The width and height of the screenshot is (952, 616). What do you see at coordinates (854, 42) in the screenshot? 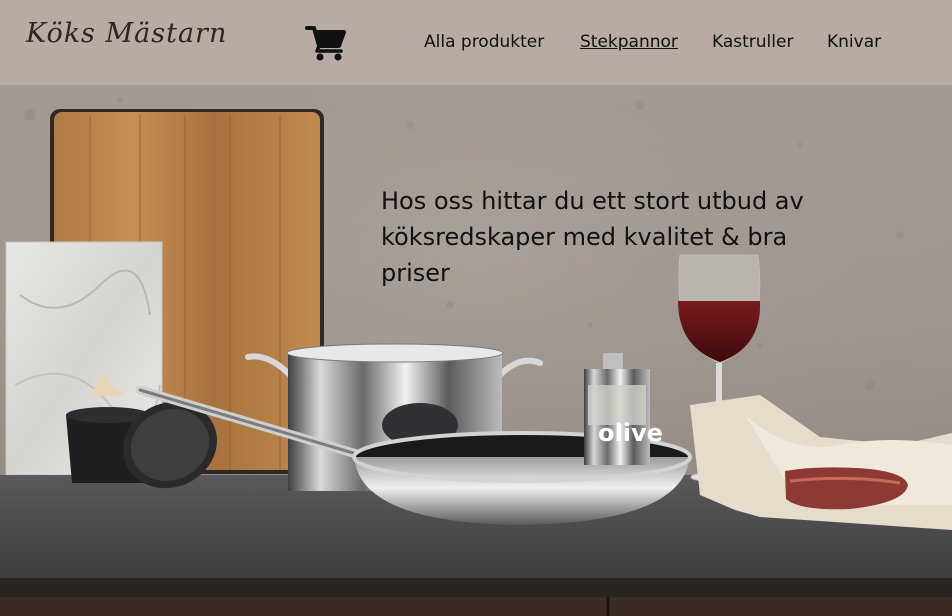
I see `nav-link-knivar: Knivar` at bounding box center [854, 42].